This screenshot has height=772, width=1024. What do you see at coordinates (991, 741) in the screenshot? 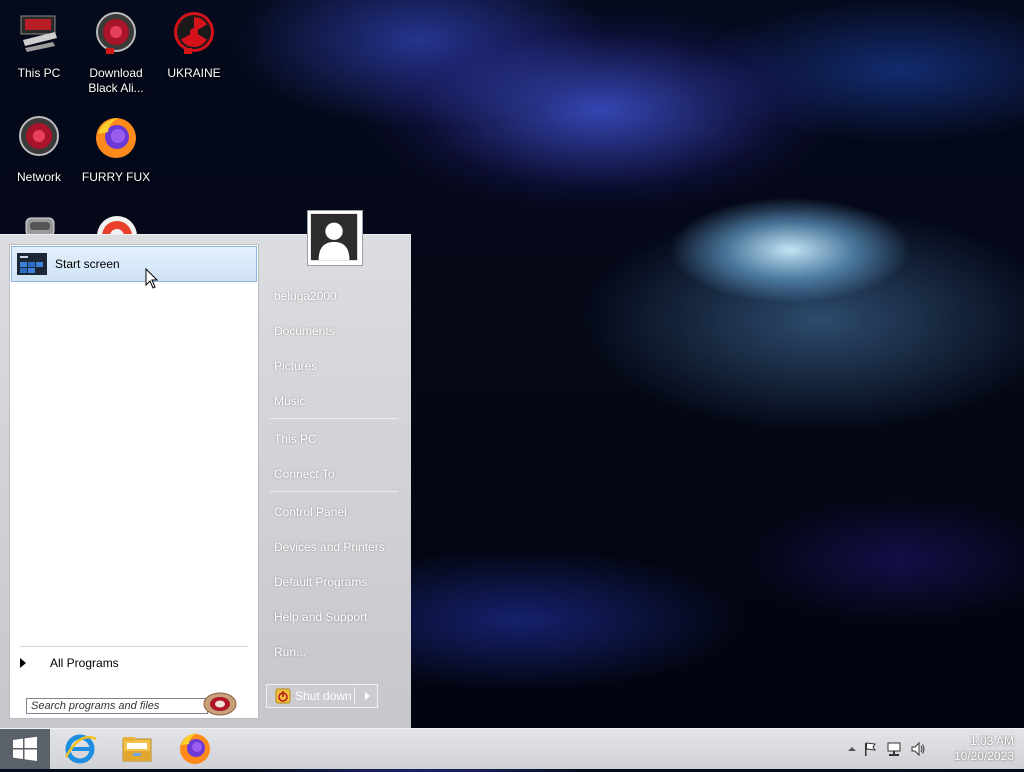
I see `clock-time: 1:03 AM` at bounding box center [991, 741].